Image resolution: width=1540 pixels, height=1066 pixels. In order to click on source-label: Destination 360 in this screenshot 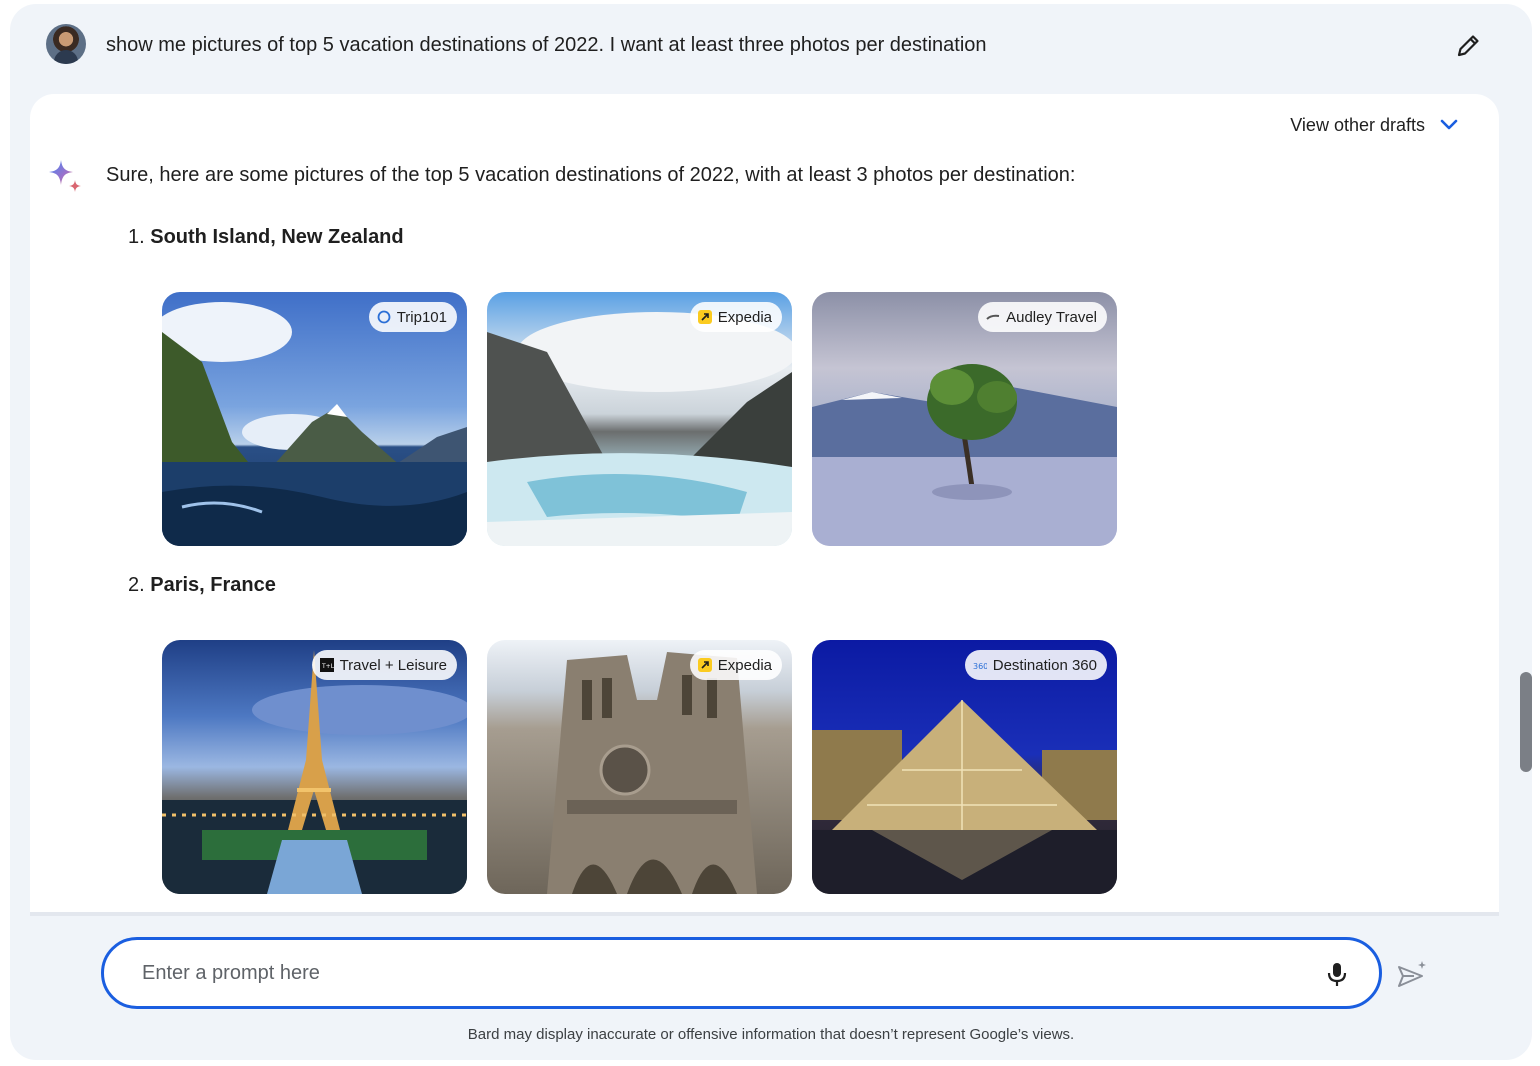, I will do `click(1044, 665)`.